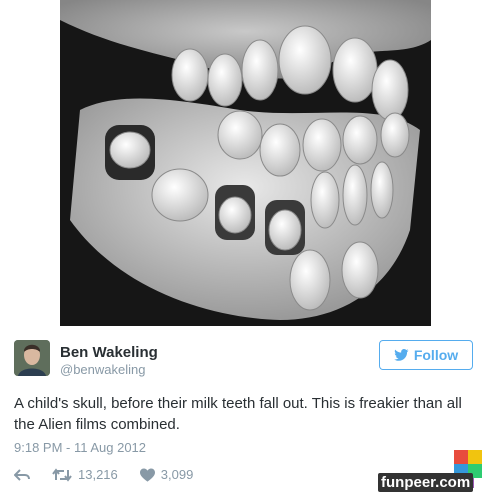  I want to click on tweet-timestamp: 9:18 PM - 11 Aug 2012, so click(80, 447).